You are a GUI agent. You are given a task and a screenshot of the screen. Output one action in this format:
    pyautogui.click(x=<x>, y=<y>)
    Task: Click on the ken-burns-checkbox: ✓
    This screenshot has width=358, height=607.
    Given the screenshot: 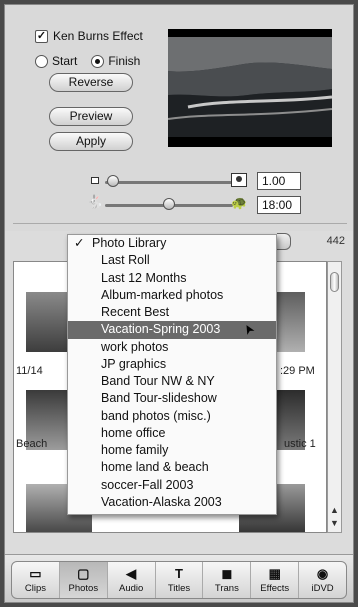 What is the action you would take?
    pyautogui.click(x=41, y=36)
    